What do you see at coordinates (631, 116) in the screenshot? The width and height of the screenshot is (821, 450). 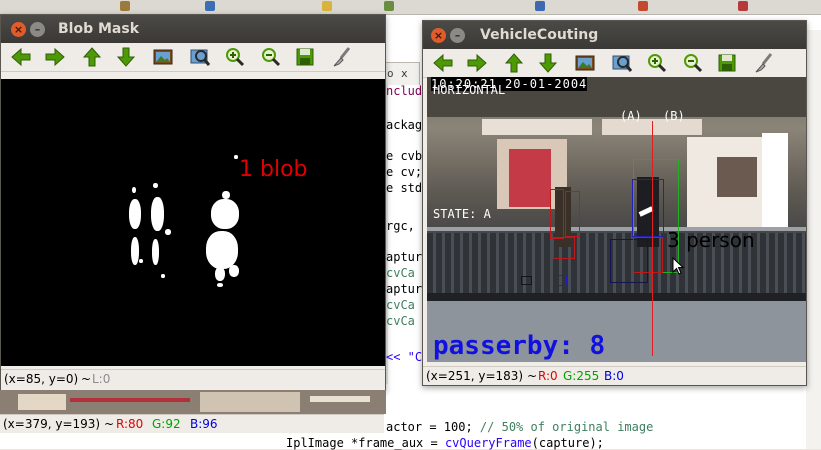 I see `zone-a-label: (A)` at bounding box center [631, 116].